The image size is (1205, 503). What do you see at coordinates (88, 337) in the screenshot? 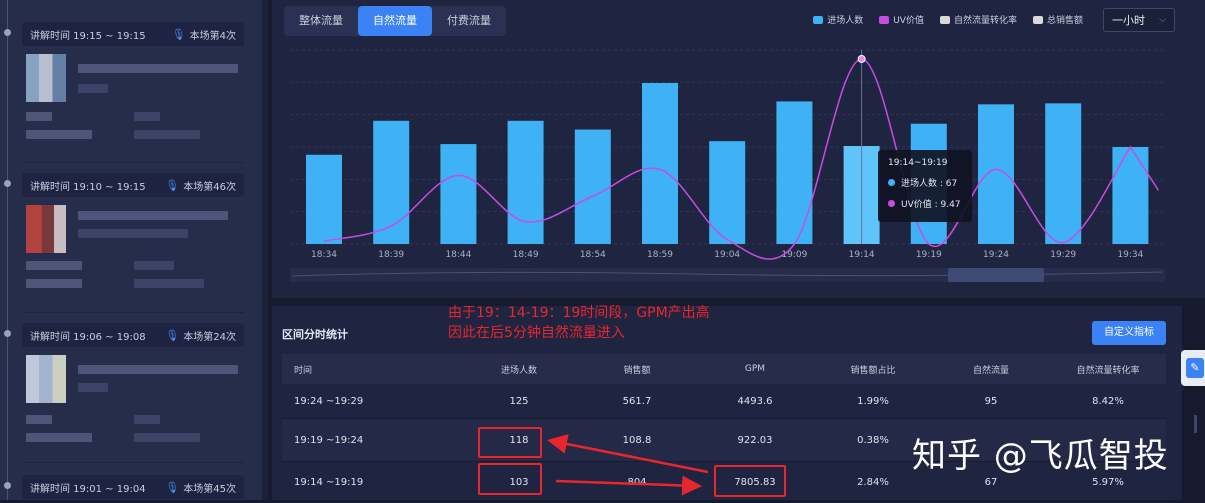
I see `segment-time: 讲解时间 19:06 ~ 19:08` at bounding box center [88, 337].